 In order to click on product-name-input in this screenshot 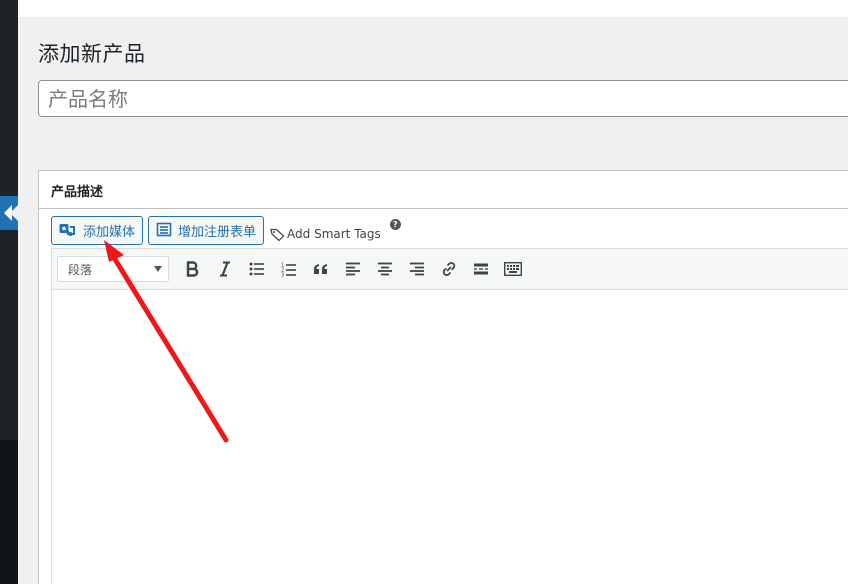, I will do `click(443, 98)`.